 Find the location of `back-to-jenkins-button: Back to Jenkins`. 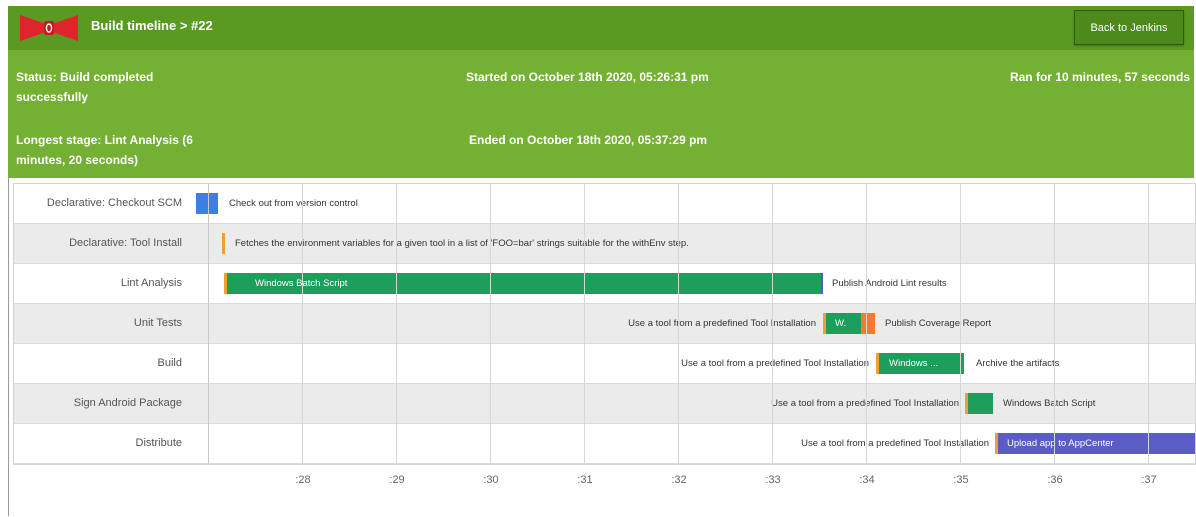

back-to-jenkins-button: Back to Jenkins is located at coordinates (1129, 27).